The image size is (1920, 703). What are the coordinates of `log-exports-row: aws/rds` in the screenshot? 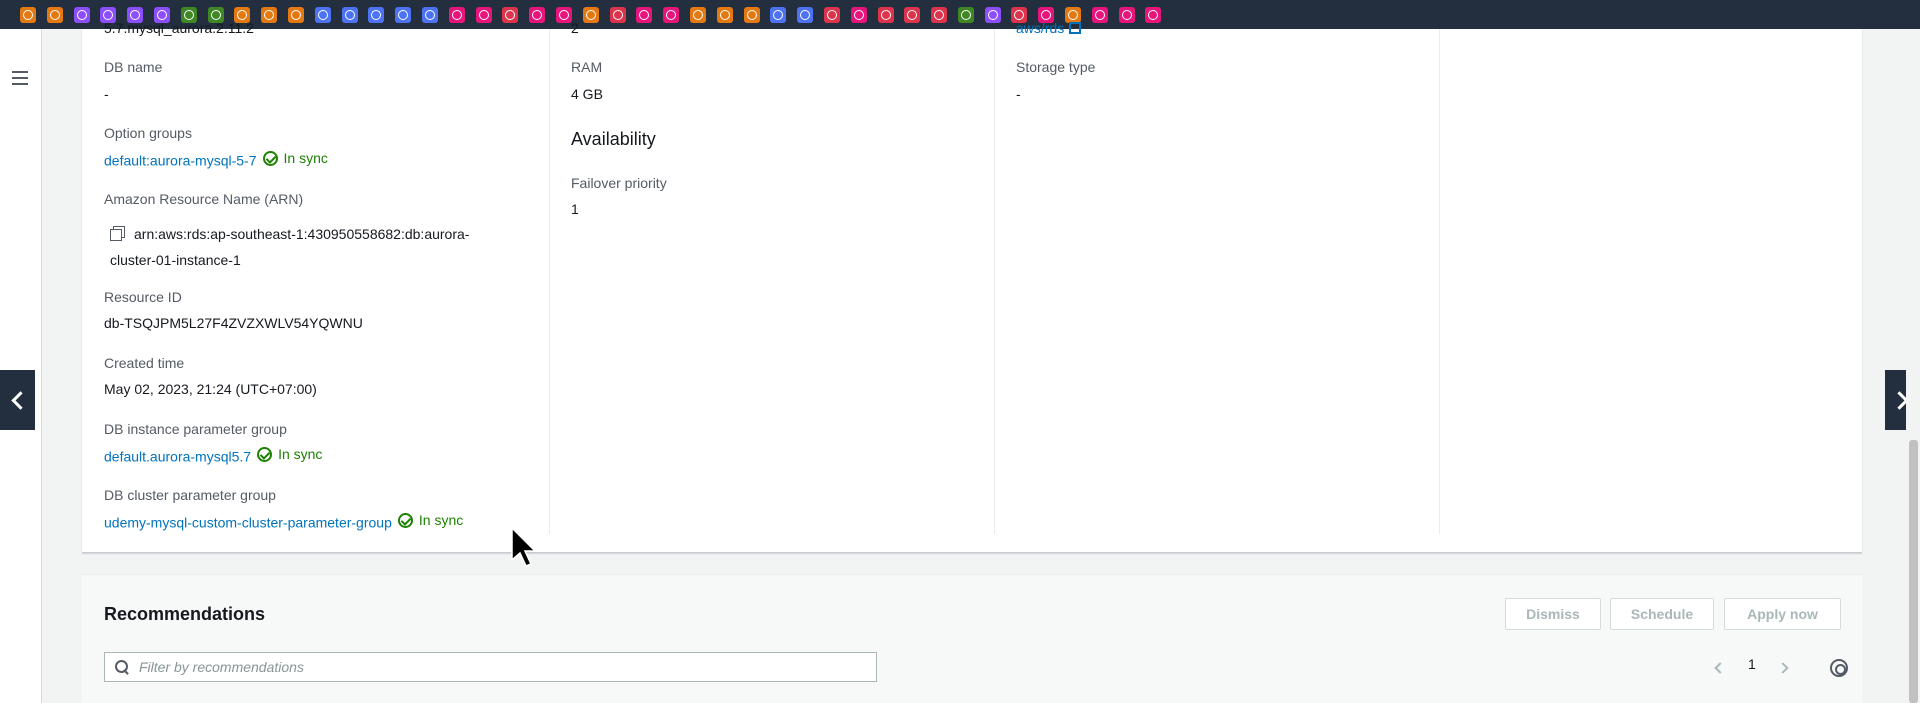 It's located at (1049, 28).